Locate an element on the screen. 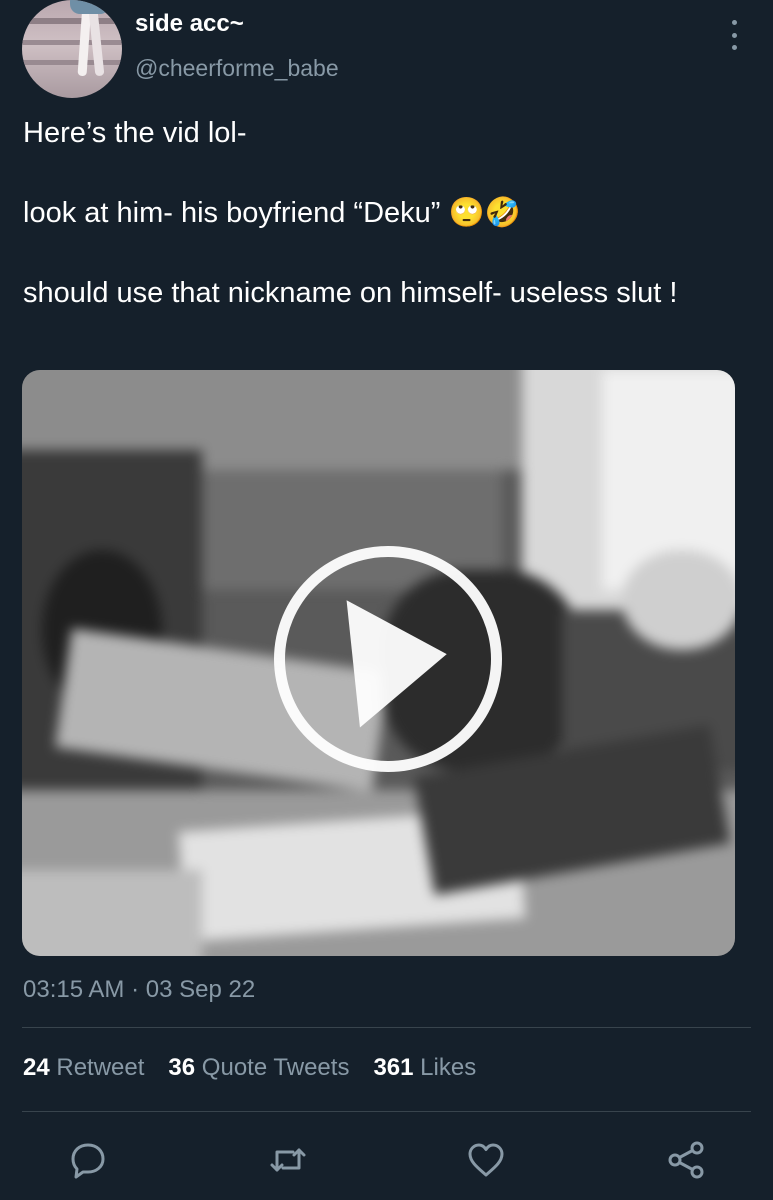  tweet-stats: 24 Retweet 36 Quote Tweets 361 Likes is located at coordinates (261, 1068).